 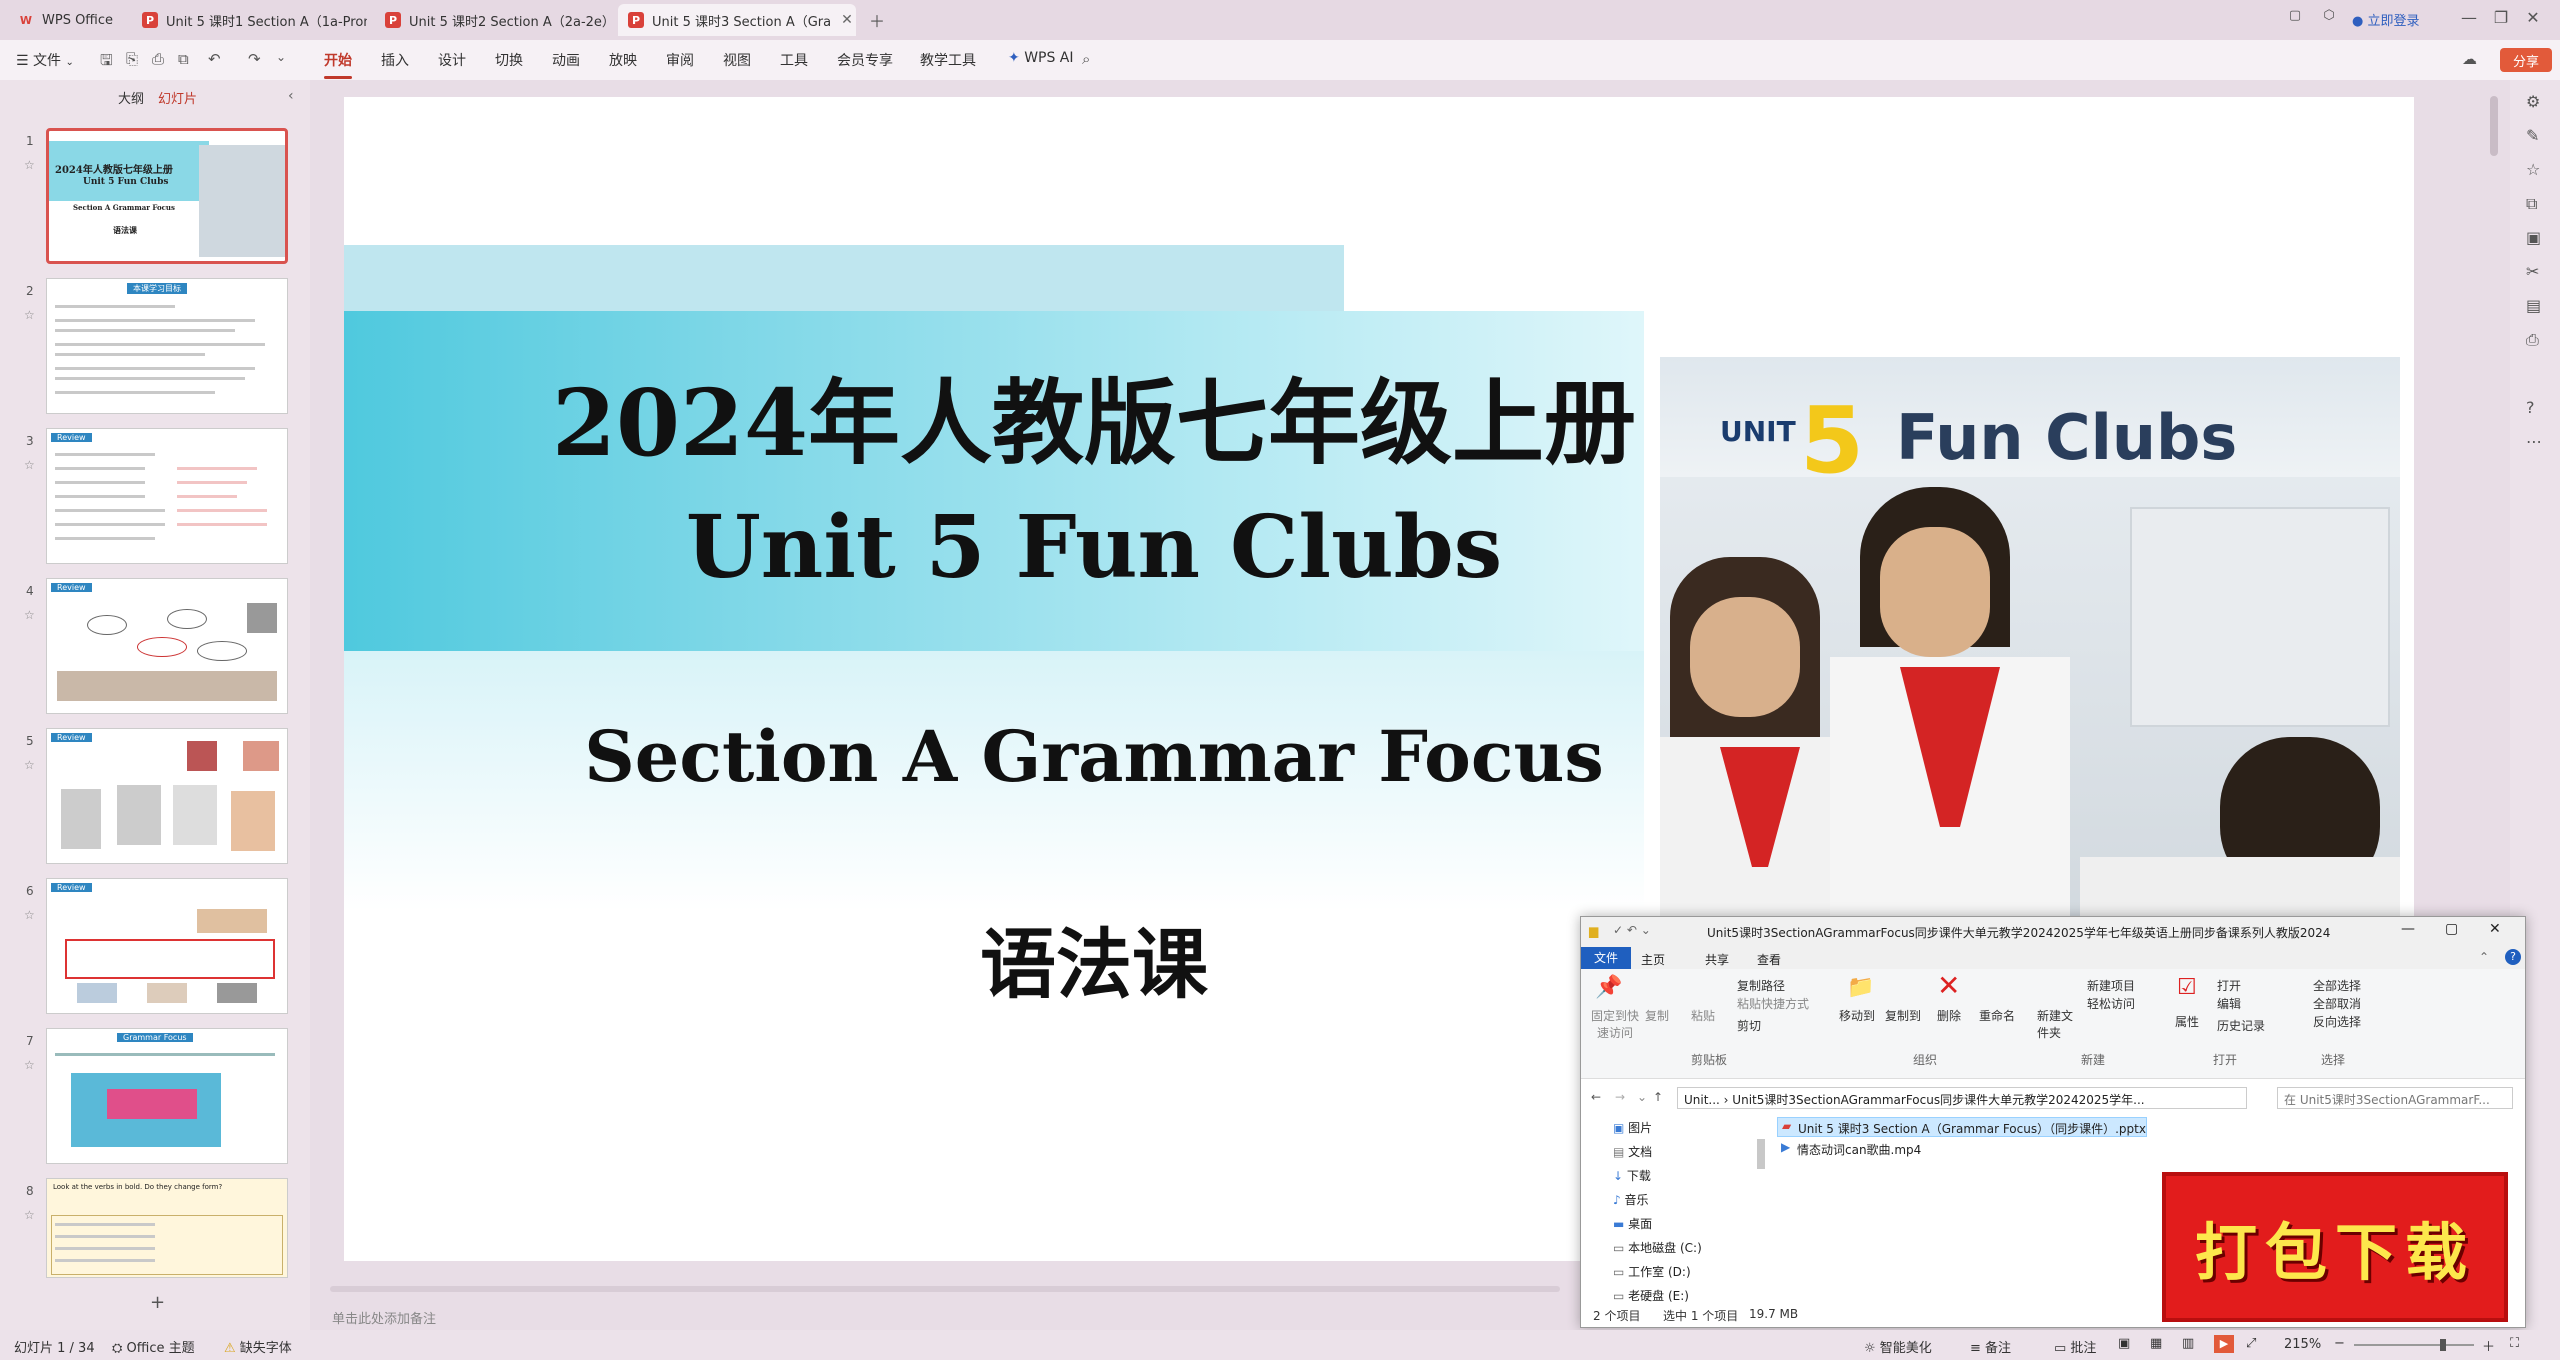 What do you see at coordinates (2337, 1021) in the screenshot?
I see `invert-selection-button: 反向选择` at bounding box center [2337, 1021].